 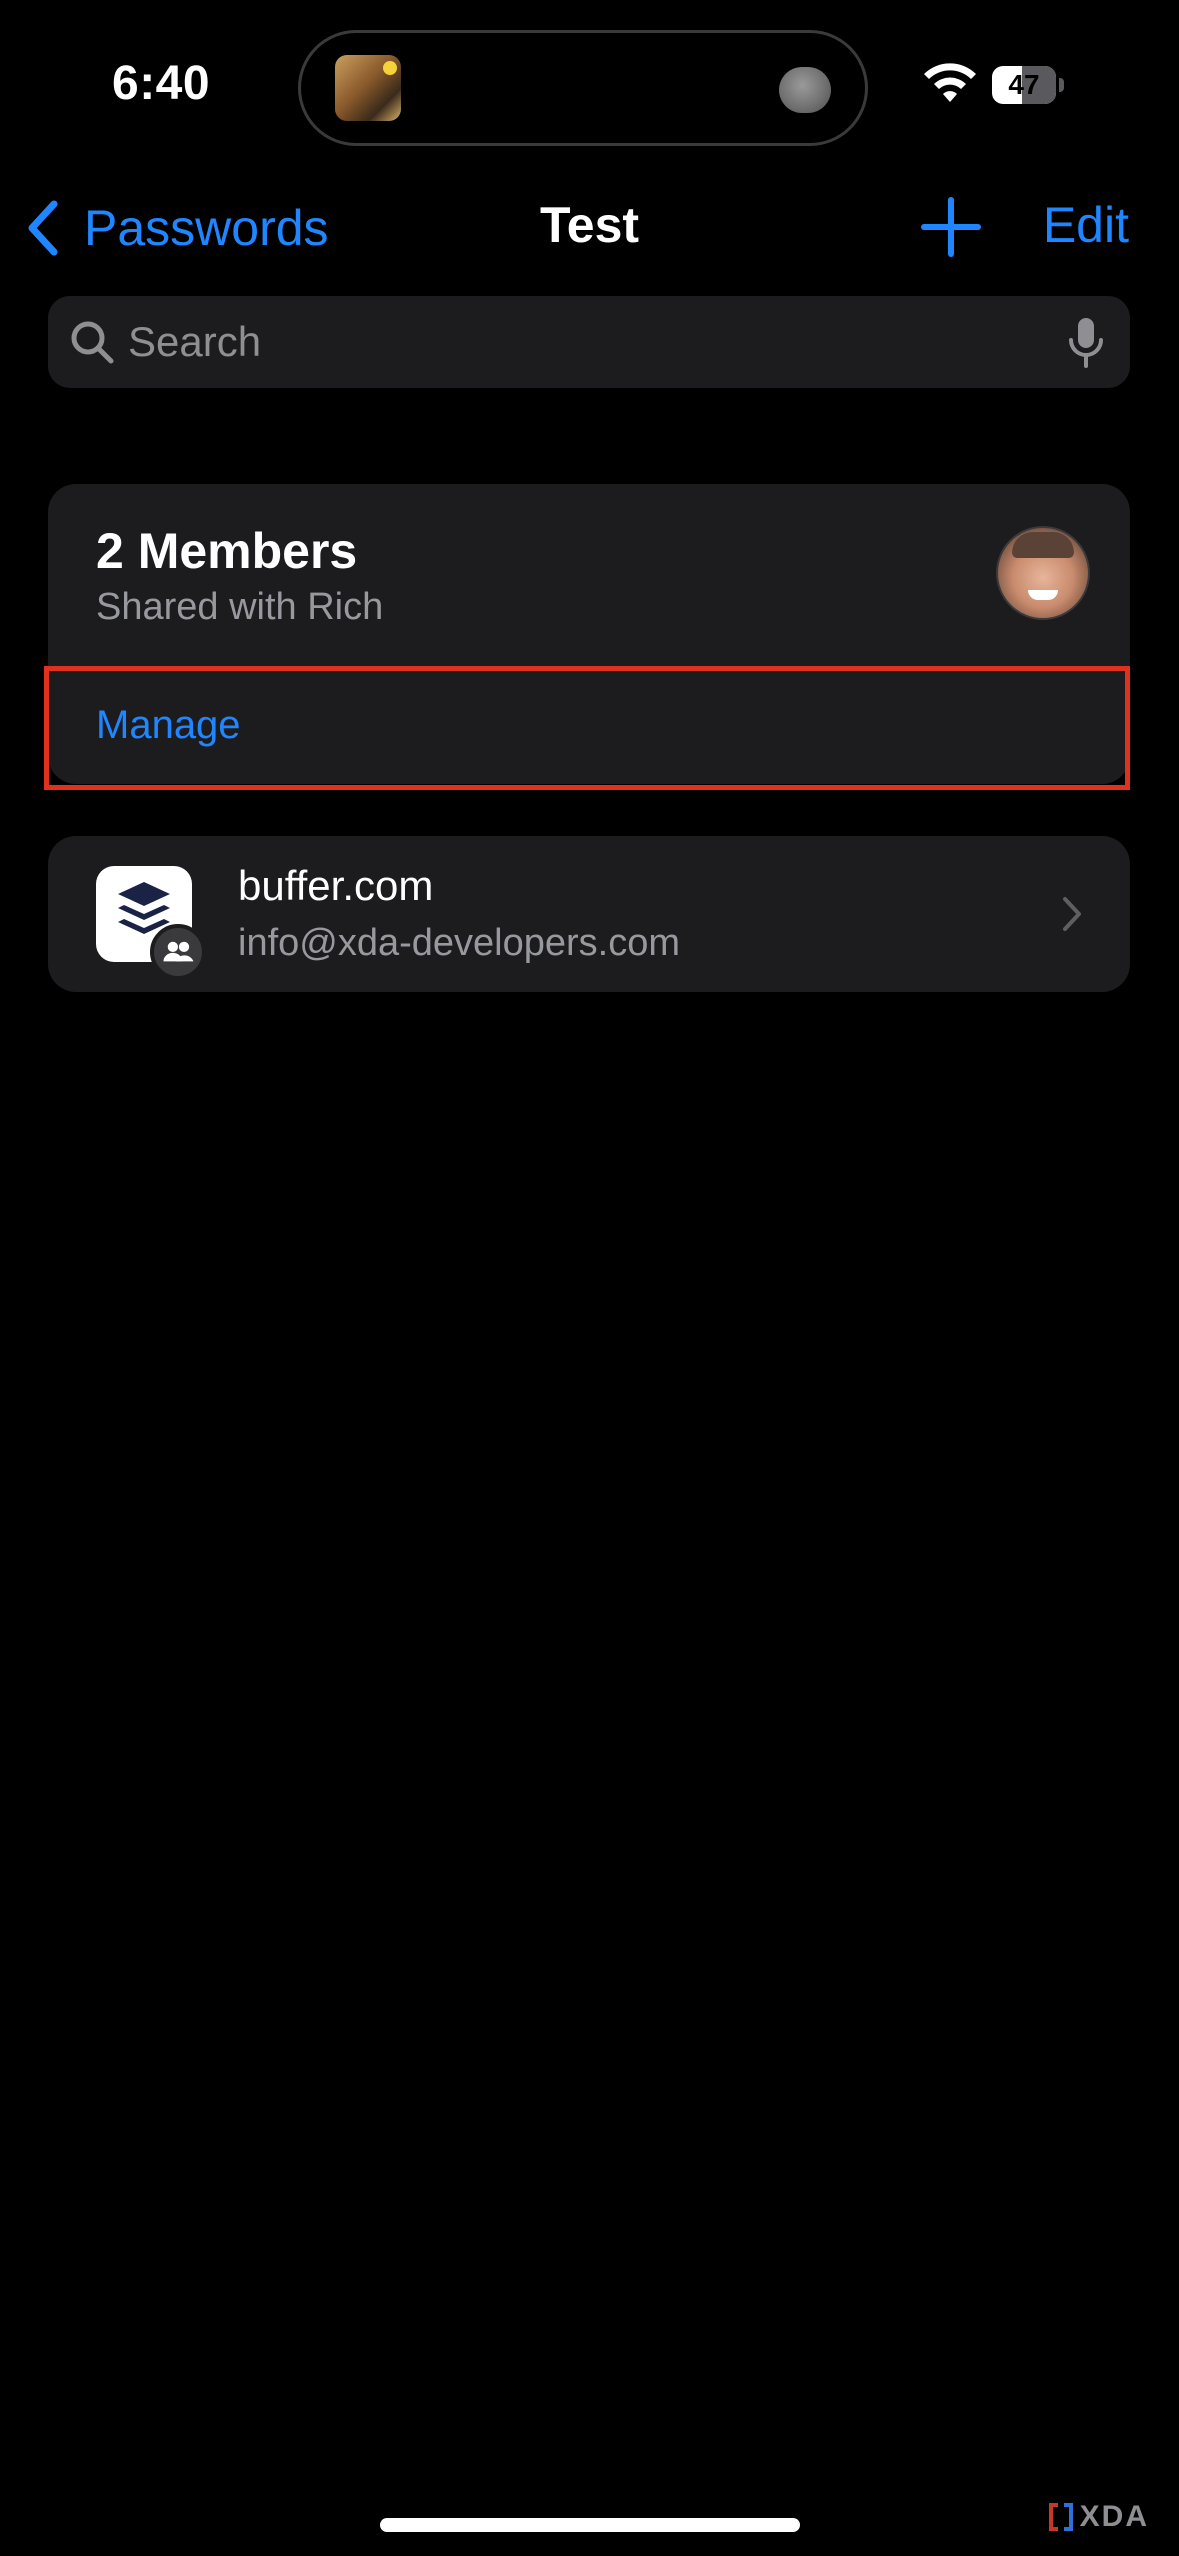 What do you see at coordinates (950, 82) in the screenshot?
I see `wifi-icon` at bounding box center [950, 82].